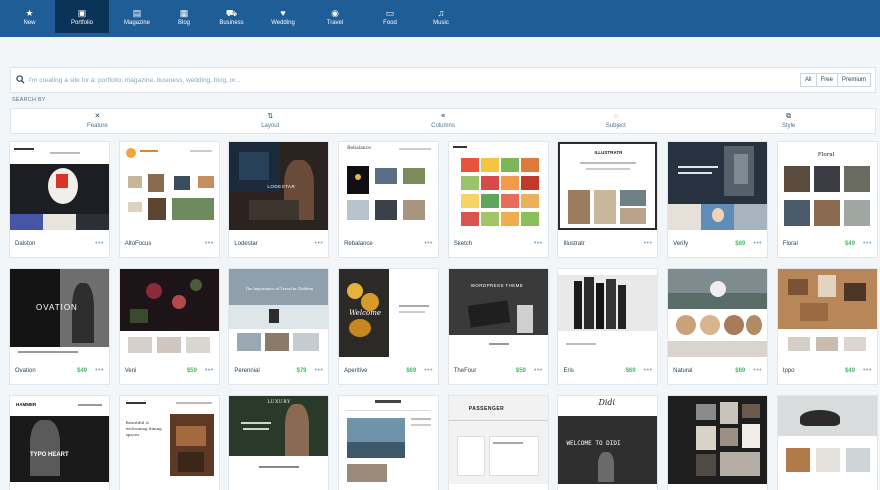  What do you see at coordinates (137, 12) in the screenshot?
I see `magazine-icon: ▤` at bounding box center [137, 12].